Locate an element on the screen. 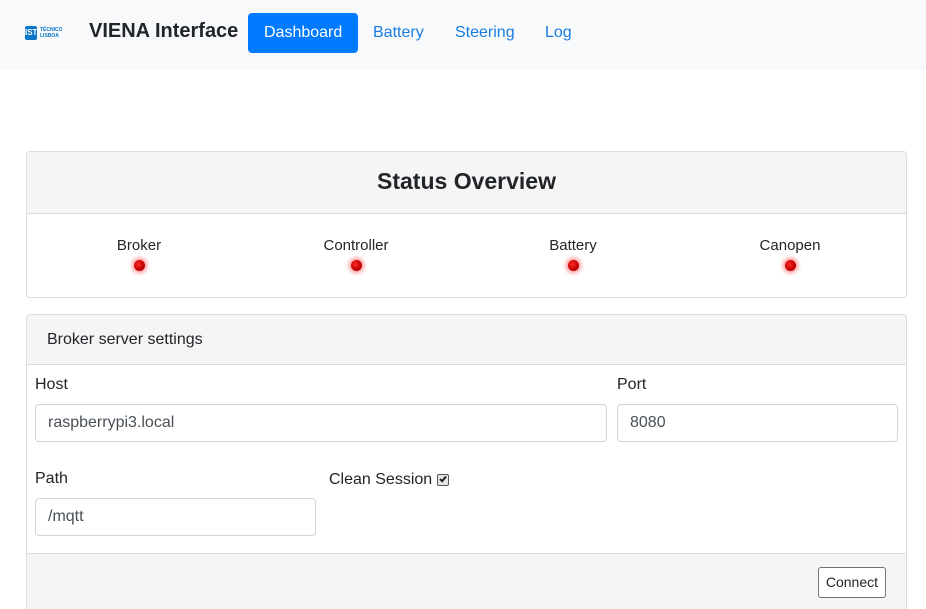 Image resolution: width=926 pixels, height=609 pixels. logo-text-line2: LISBOA is located at coordinates (49, 36).